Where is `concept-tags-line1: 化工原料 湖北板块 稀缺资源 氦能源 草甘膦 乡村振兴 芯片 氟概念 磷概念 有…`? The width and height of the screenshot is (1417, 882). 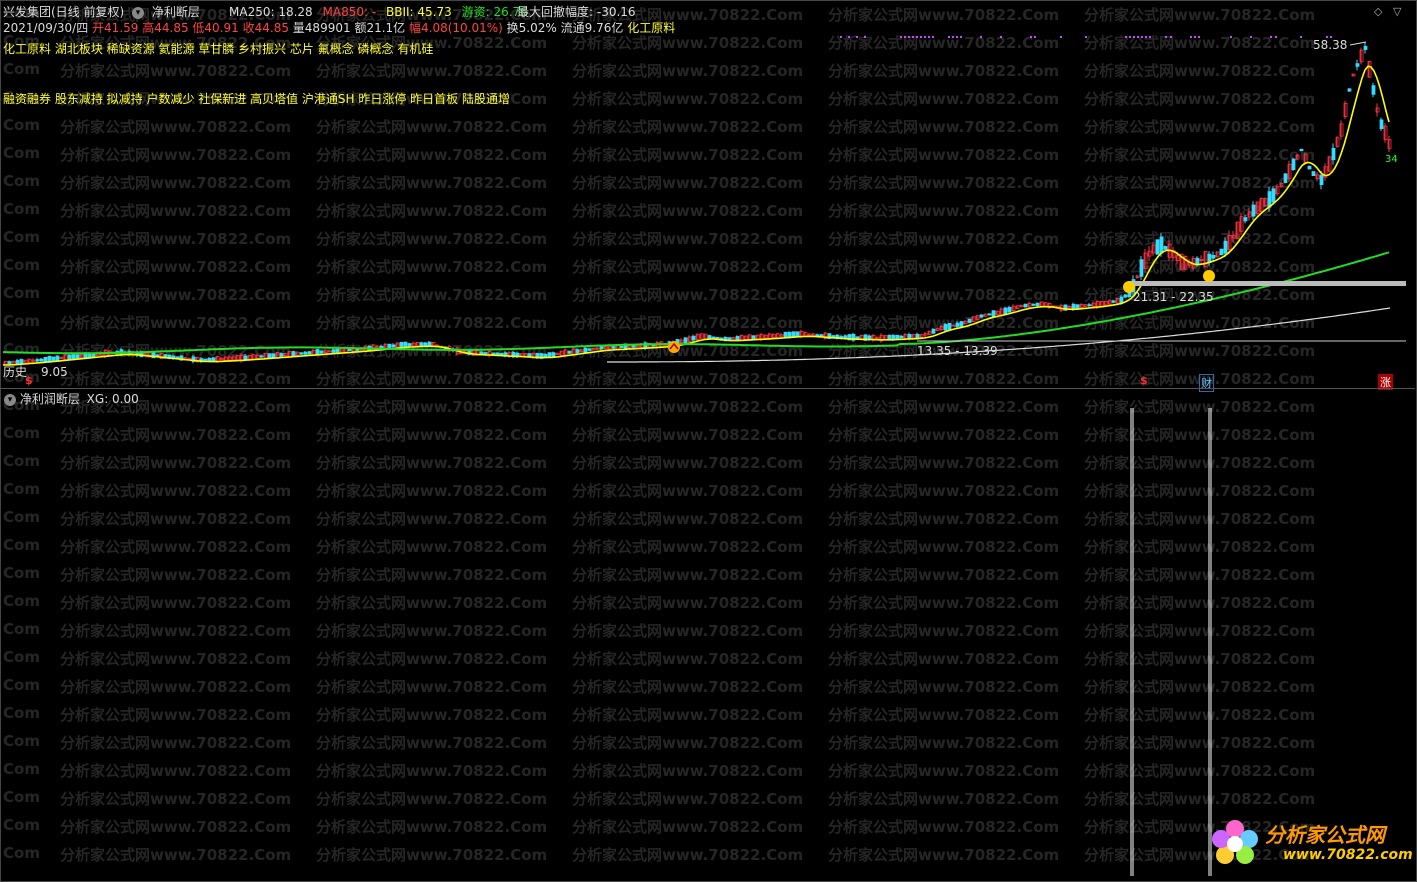
concept-tags-line1: 化工原料 湖北板块 稀缺资源 氦能源 草甘膦 乡村振兴 芯片 氟概念 磷概念 有… is located at coordinates (218, 49).